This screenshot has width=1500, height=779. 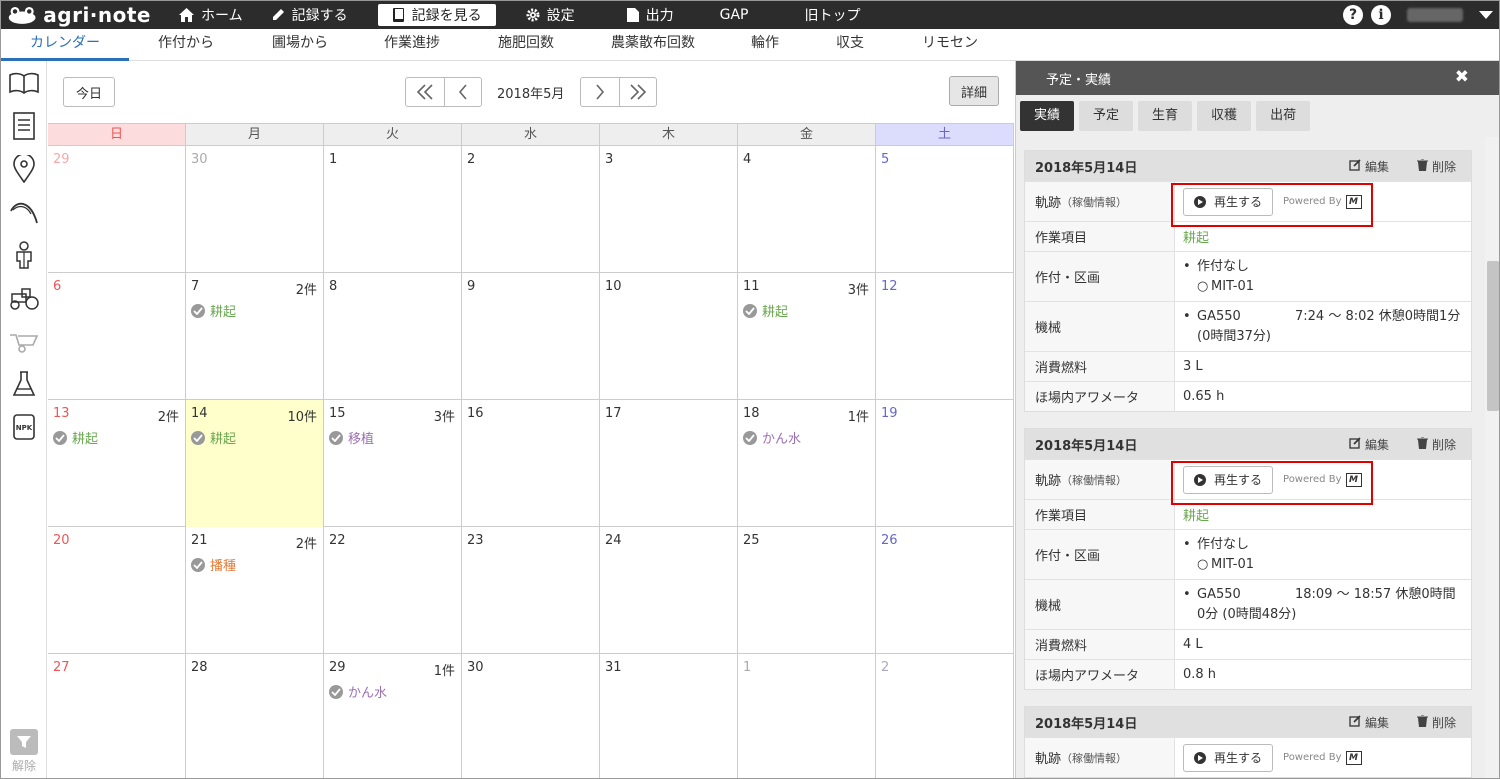 What do you see at coordinates (1381, 15) in the screenshot?
I see `info-icon: i` at bounding box center [1381, 15].